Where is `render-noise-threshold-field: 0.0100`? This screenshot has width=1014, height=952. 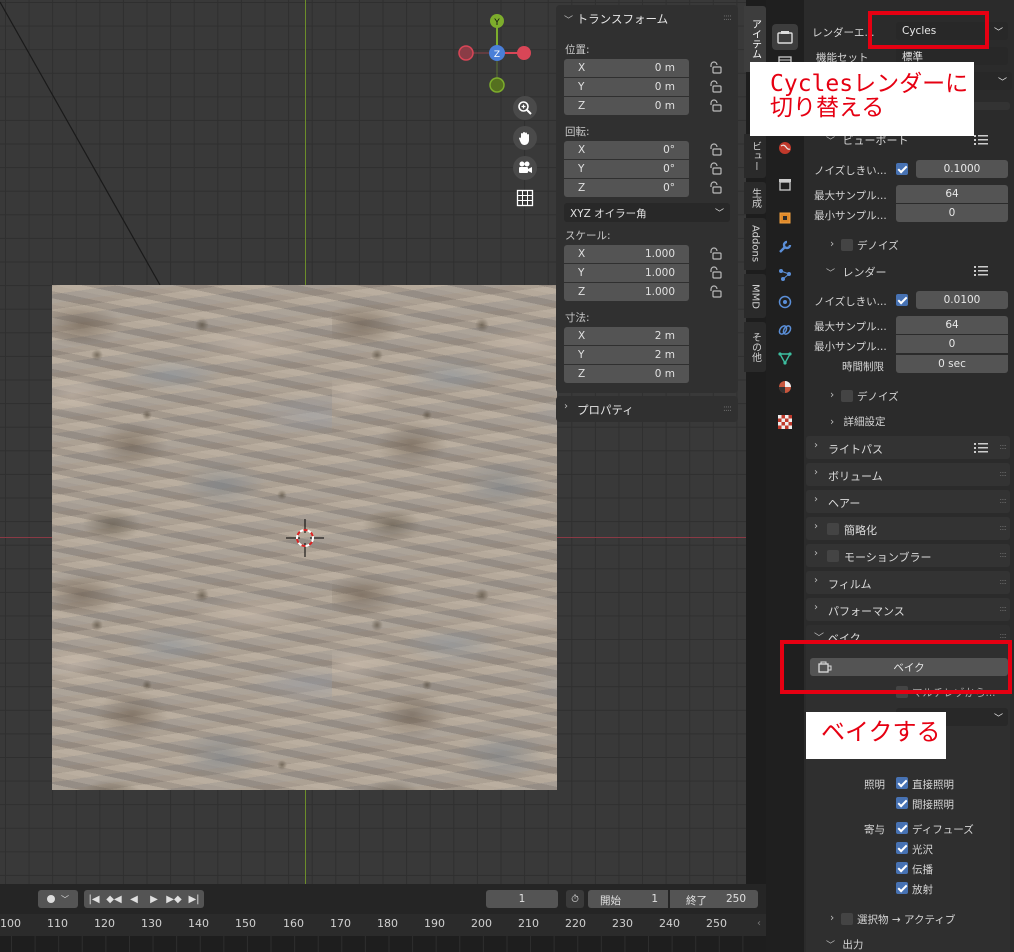
render-noise-threshold-field: 0.0100 is located at coordinates (962, 300).